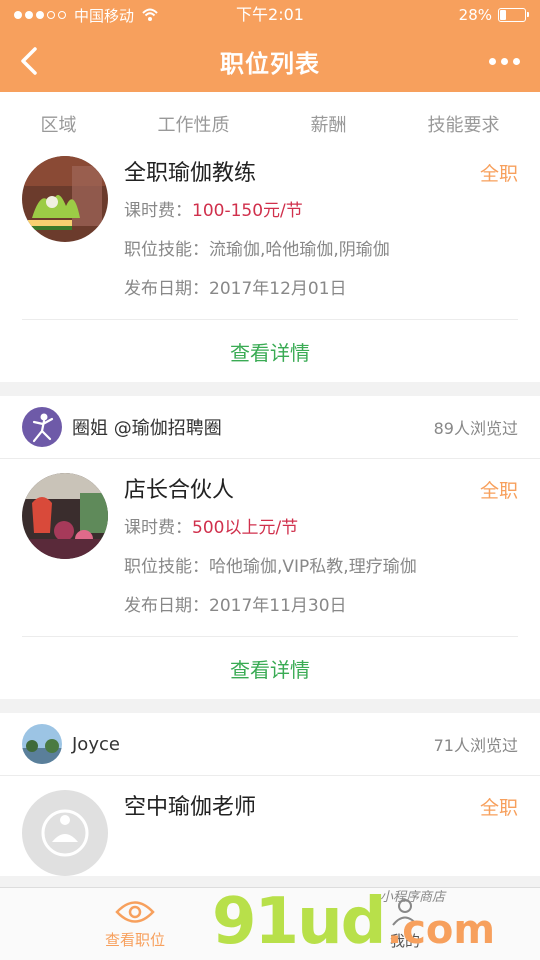 The height and width of the screenshot is (960, 540). What do you see at coordinates (513, 15) in the screenshot?
I see `battery-icon` at bounding box center [513, 15].